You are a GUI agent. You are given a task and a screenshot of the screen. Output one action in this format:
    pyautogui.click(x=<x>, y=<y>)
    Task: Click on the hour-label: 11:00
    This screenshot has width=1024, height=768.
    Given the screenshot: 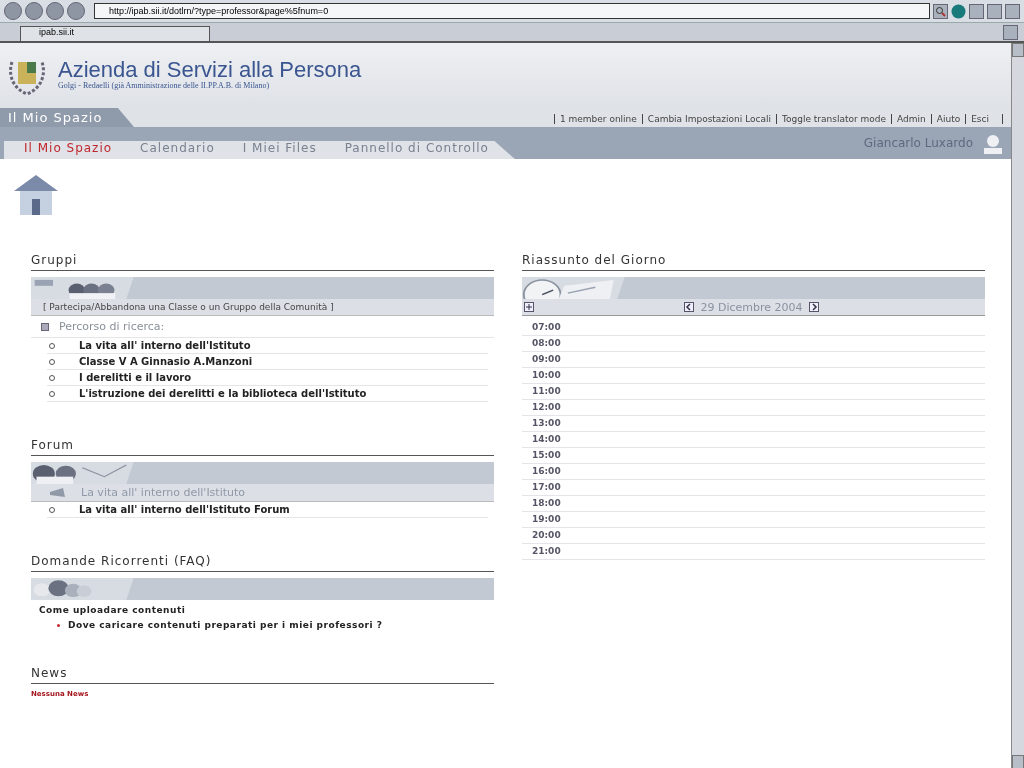 What is the action you would take?
    pyautogui.click(x=546, y=391)
    